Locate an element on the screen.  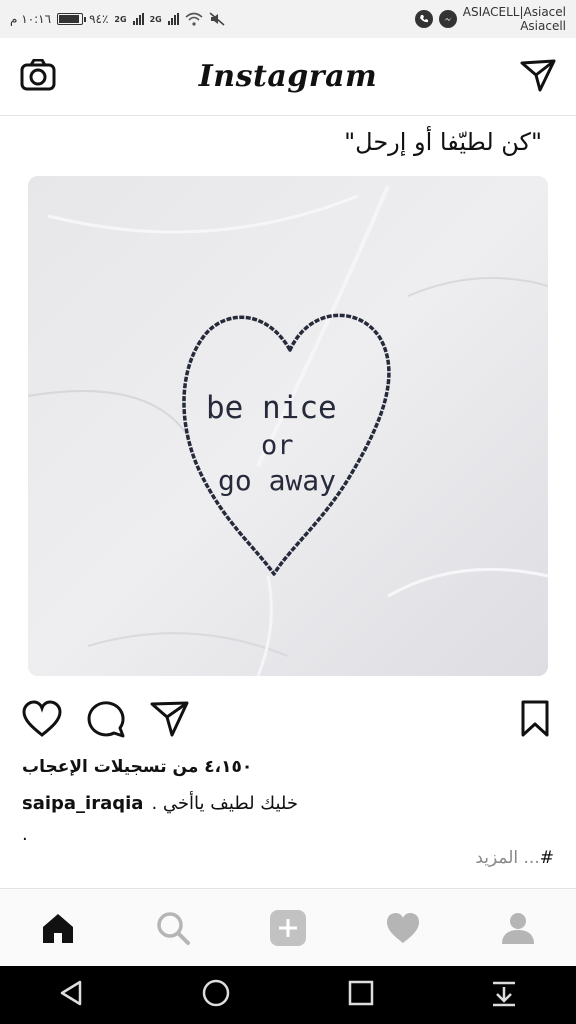
heart-icon is located at coordinates (403, 928).